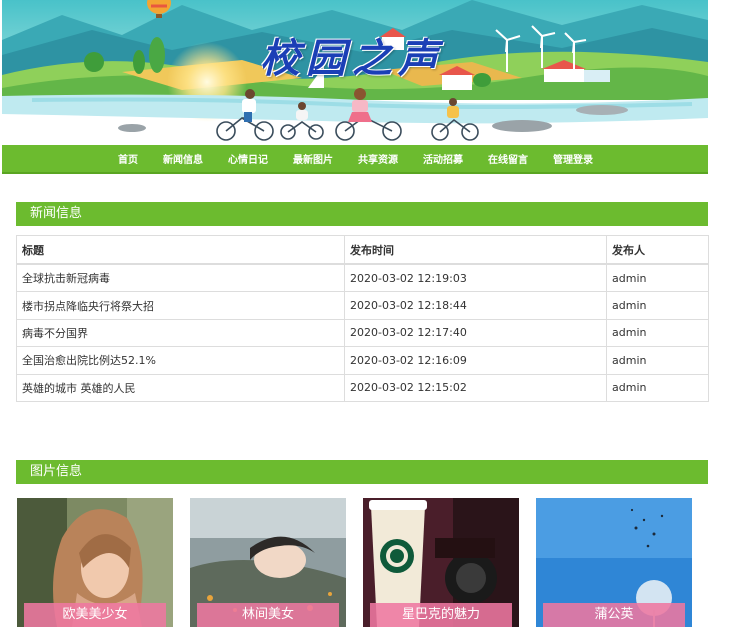 This screenshot has width=733, height=627. I want to click on table-row: 病毒不分国界 2020-03-02 12:17:40 admin, so click(362, 333).